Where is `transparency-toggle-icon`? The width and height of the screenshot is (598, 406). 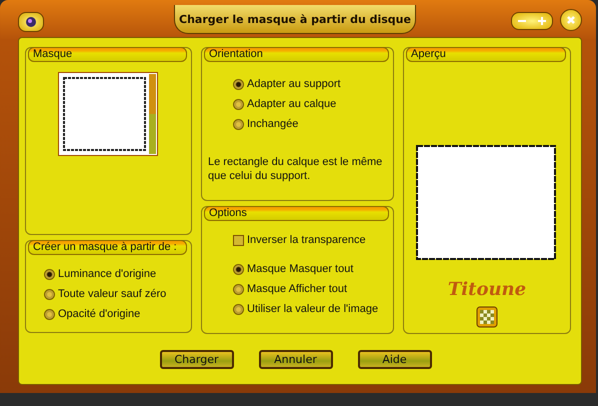
transparency-toggle-icon is located at coordinates (487, 317).